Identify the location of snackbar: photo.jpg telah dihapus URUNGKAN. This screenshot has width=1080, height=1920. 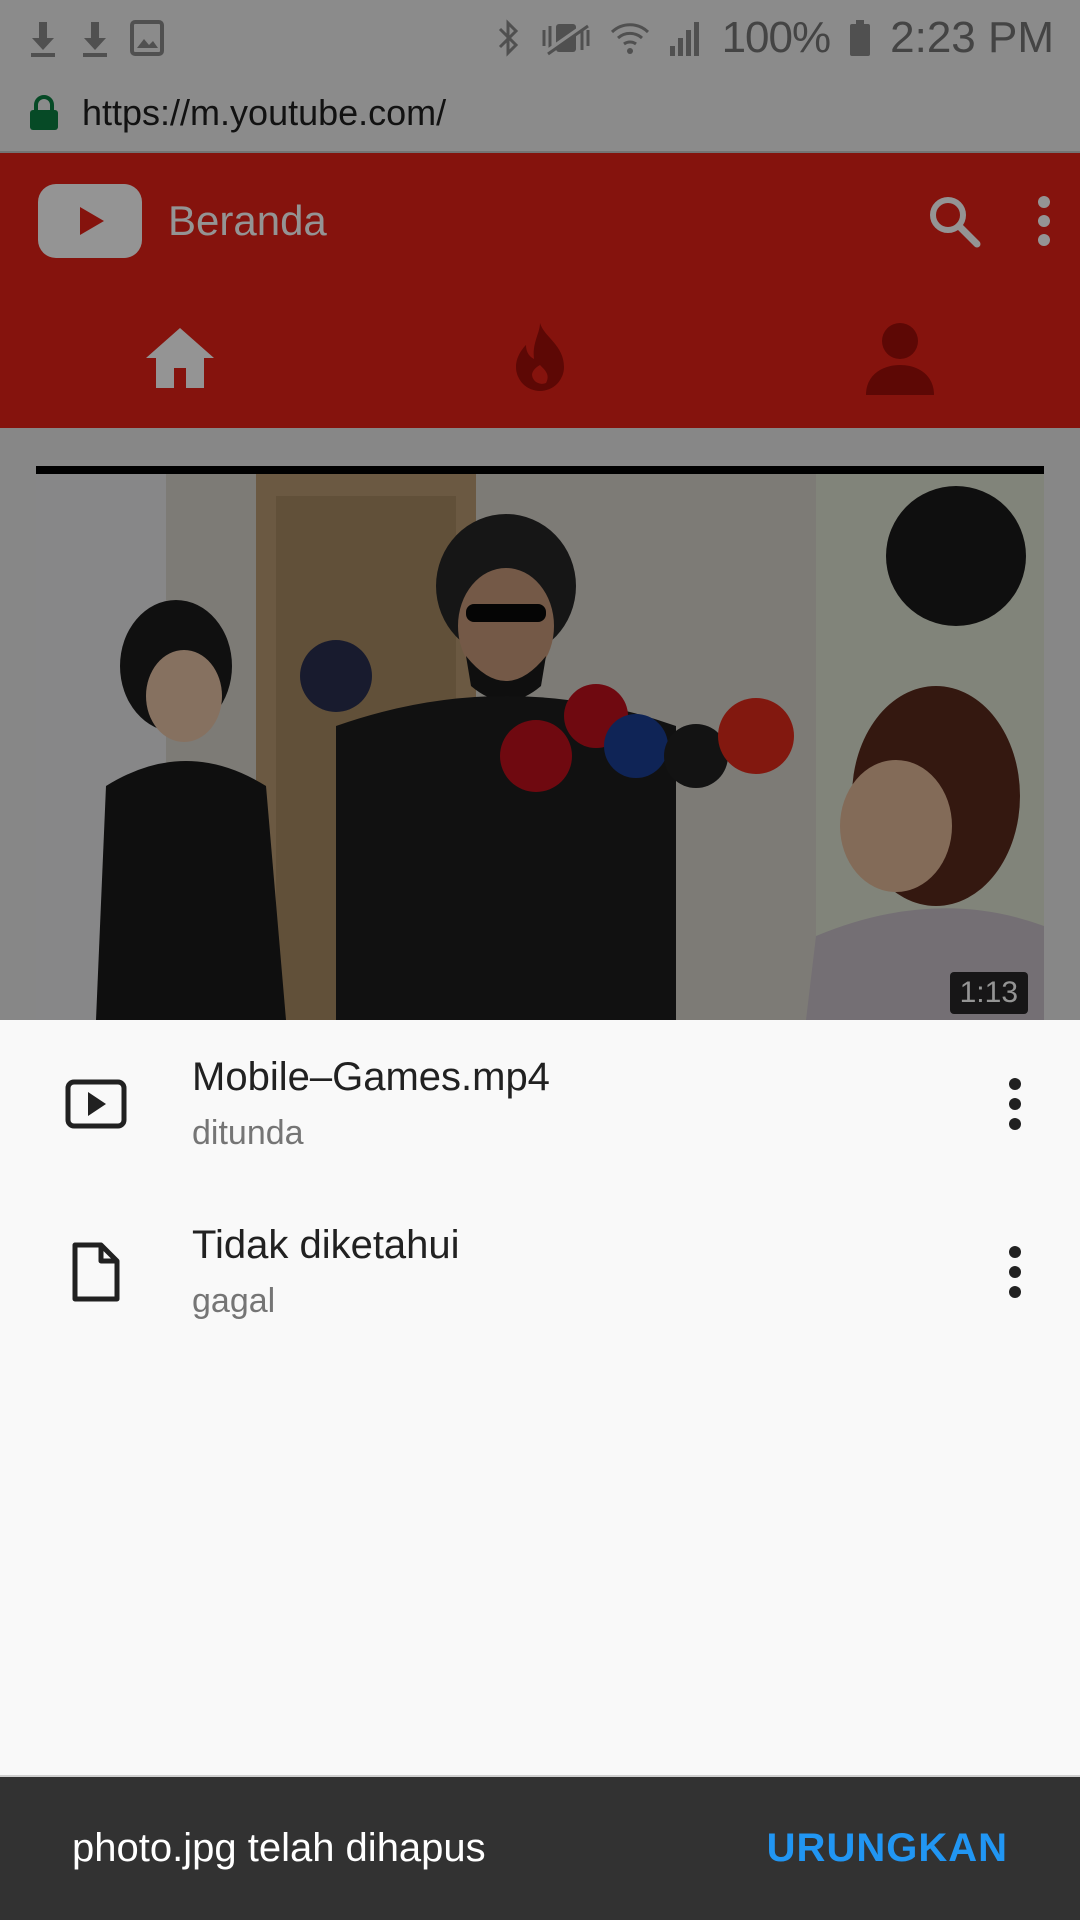
(540, 1847).